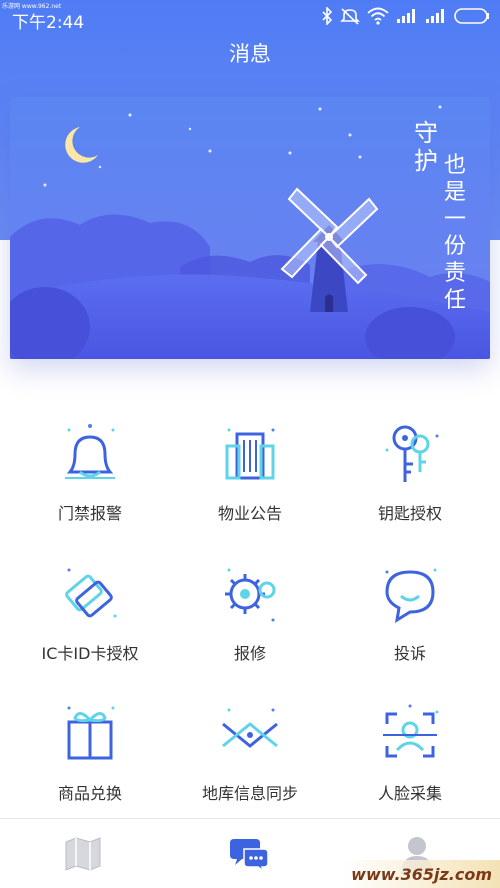 The width and height of the screenshot is (500, 888). What do you see at coordinates (249, 793) in the screenshot?
I see `grid-label: 地库信息同步` at bounding box center [249, 793].